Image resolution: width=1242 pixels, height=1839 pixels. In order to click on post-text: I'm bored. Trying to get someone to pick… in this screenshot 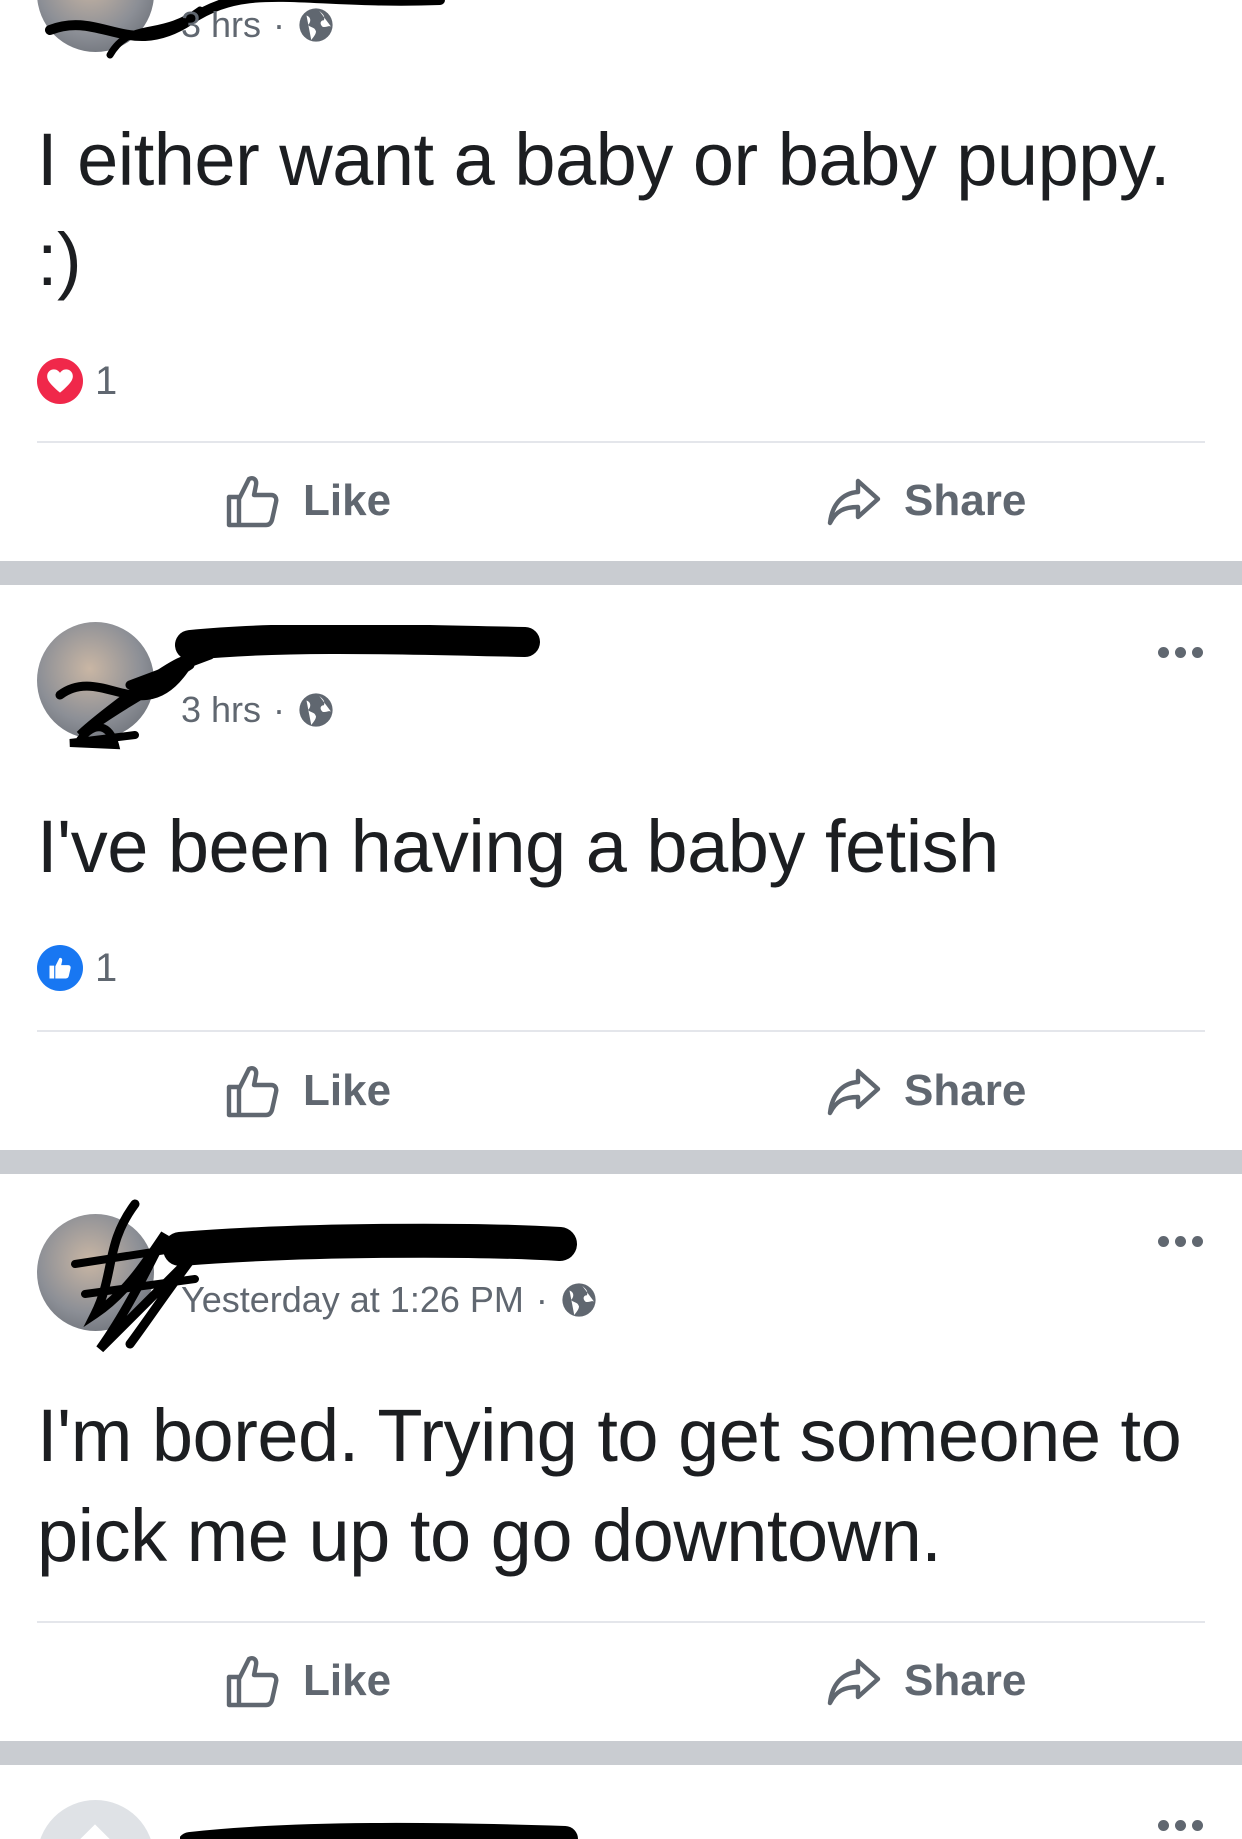, I will do `click(609, 1485)`.